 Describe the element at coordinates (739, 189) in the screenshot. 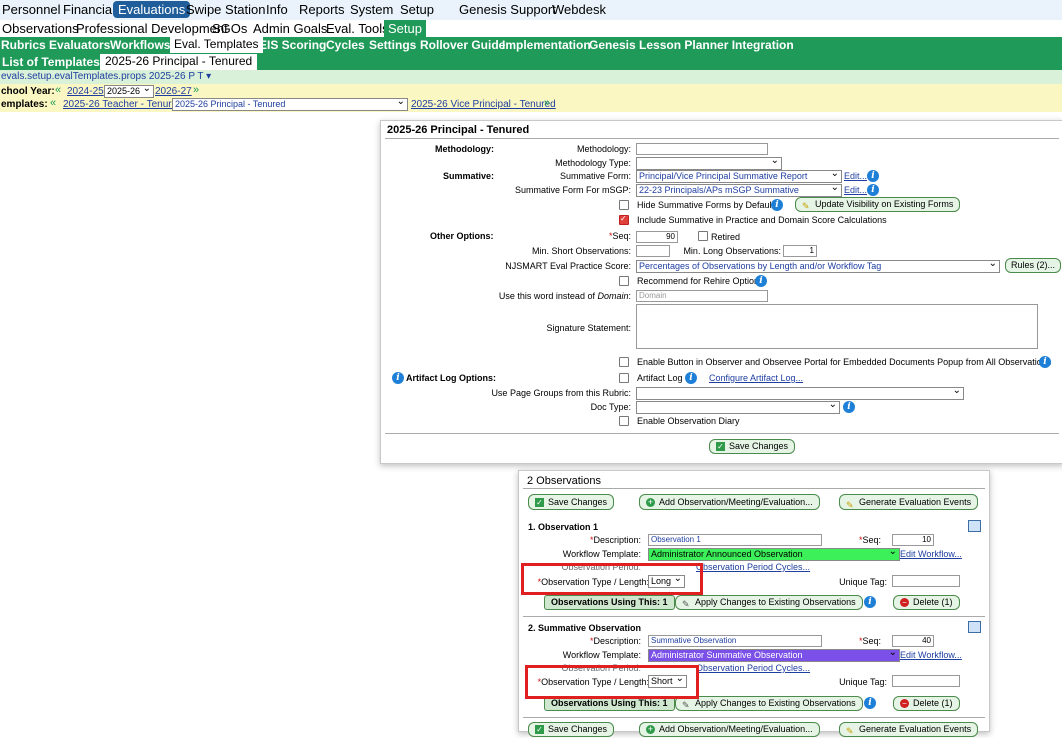

I see `summative-msgp-select: 22-23 Principals/APs mSGP Summative` at that location.